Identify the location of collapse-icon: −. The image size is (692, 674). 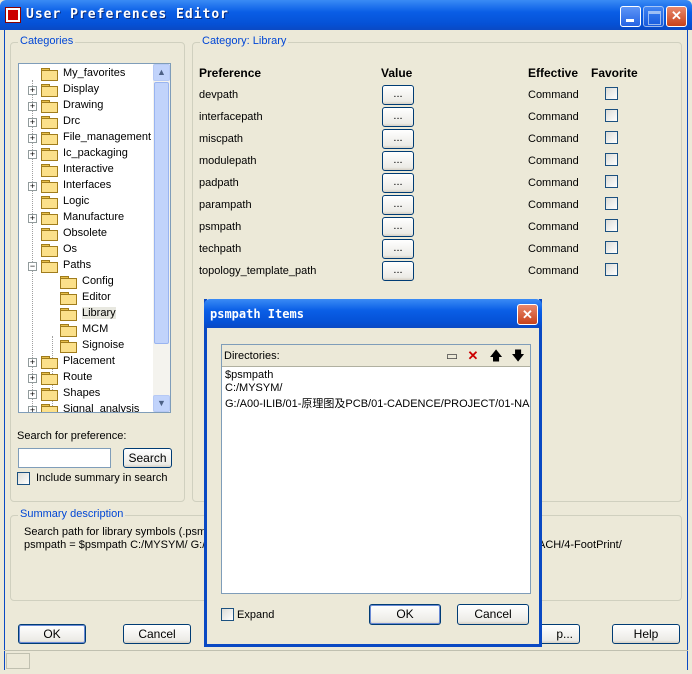
(32, 266).